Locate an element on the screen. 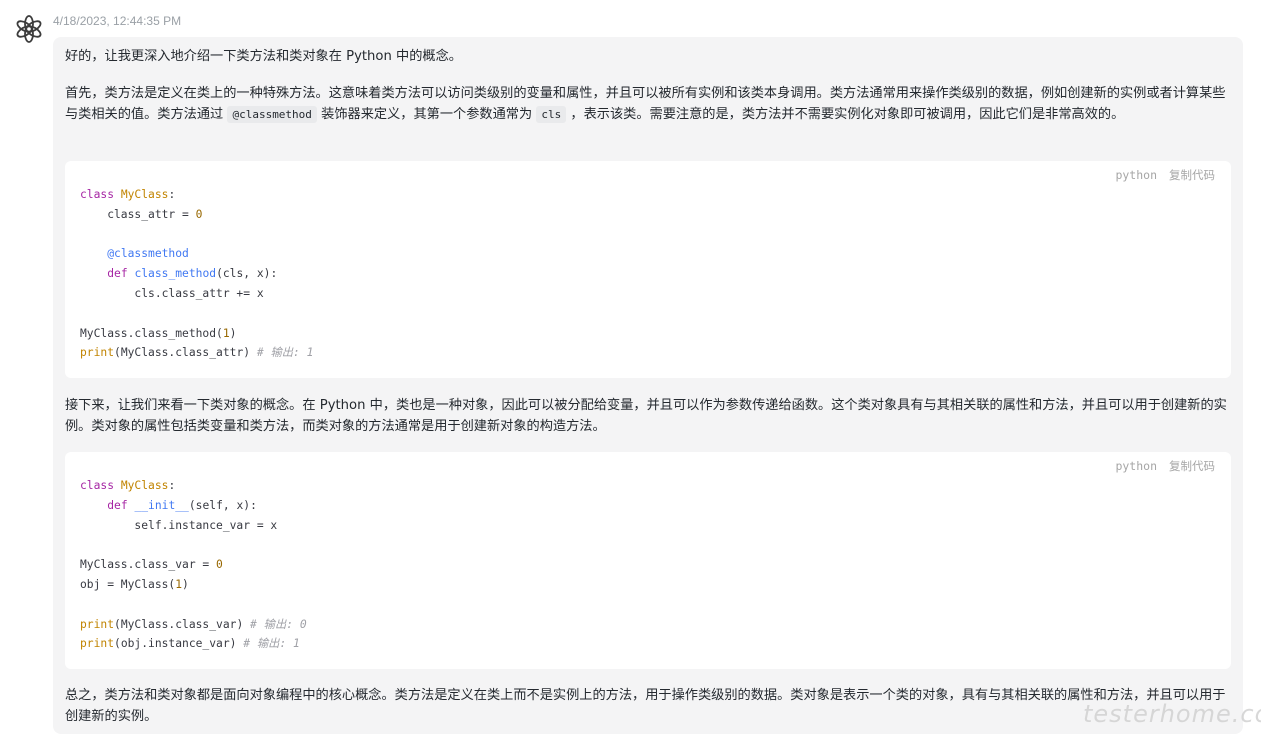  openai-logo-icon is located at coordinates (29, 29).